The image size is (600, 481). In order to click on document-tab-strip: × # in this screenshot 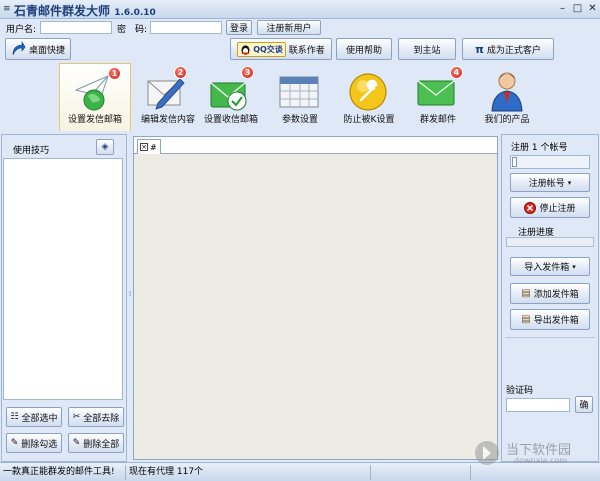, I will do `click(315, 145)`.